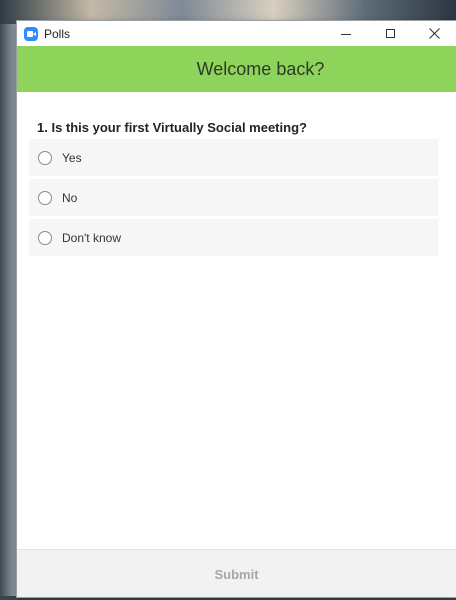 The image size is (456, 600). I want to click on submit-button: Submit, so click(236, 574).